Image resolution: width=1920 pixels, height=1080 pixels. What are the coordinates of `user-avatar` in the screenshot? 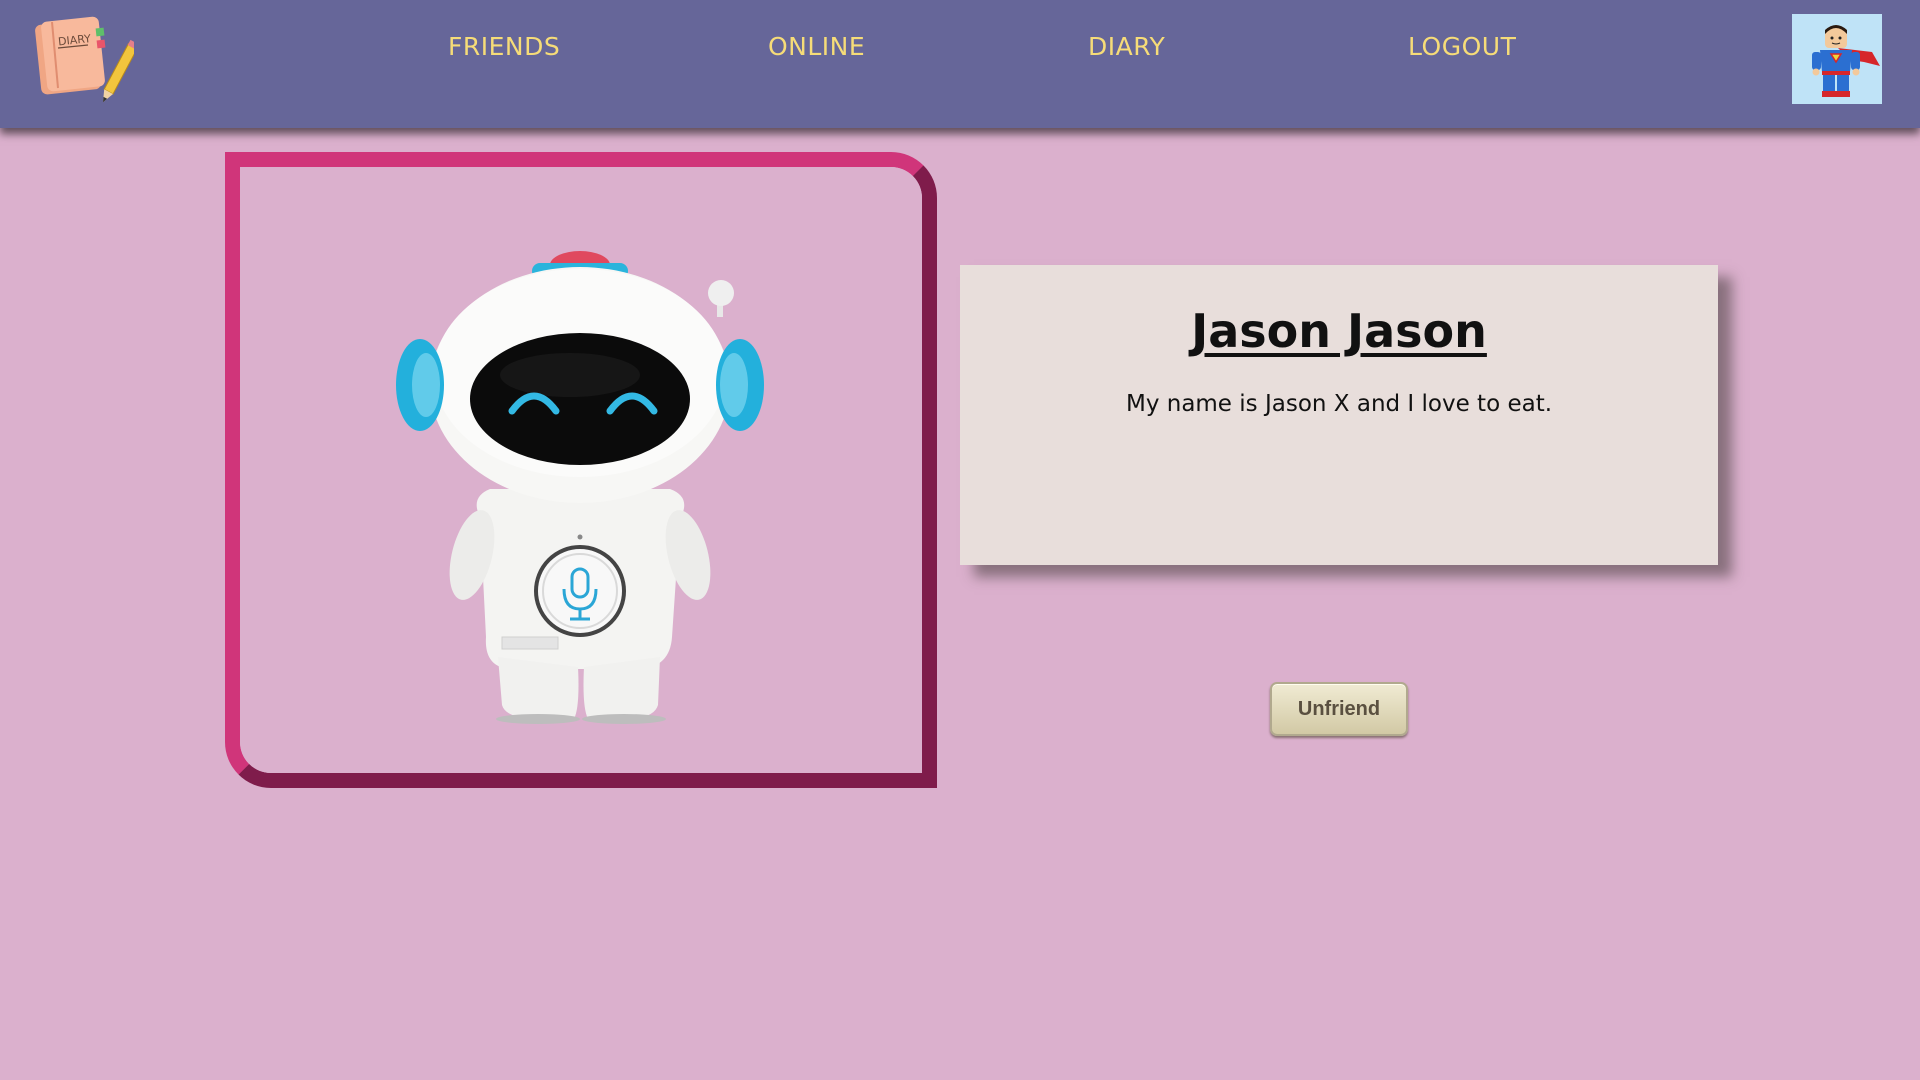 It's located at (1837, 59).